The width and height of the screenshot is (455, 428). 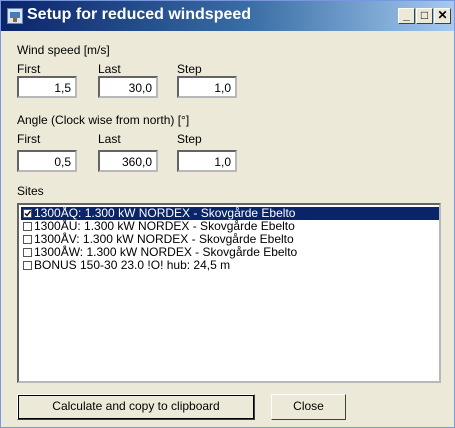 What do you see at coordinates (128, 87) in the screenshot?
I see `wind-last-input: 30,0` at bounding box center [128, 87].